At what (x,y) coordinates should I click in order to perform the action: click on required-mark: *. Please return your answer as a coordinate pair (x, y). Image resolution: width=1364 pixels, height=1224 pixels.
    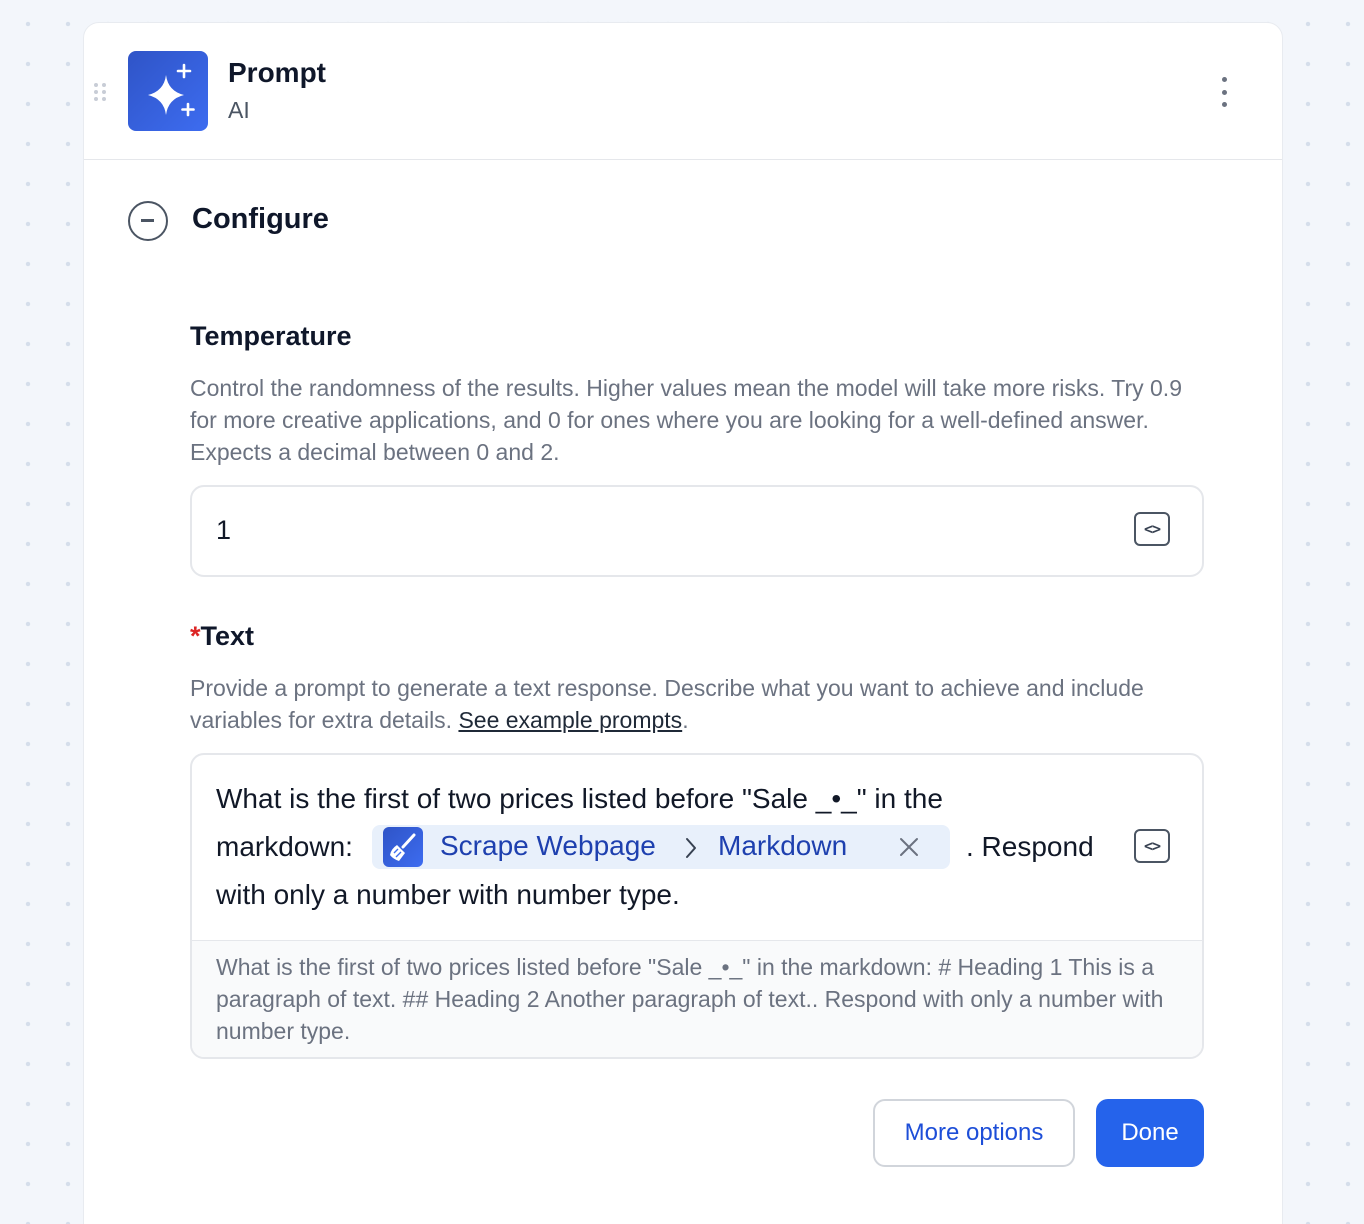
    Looking at the image, I should click on (195, 636).